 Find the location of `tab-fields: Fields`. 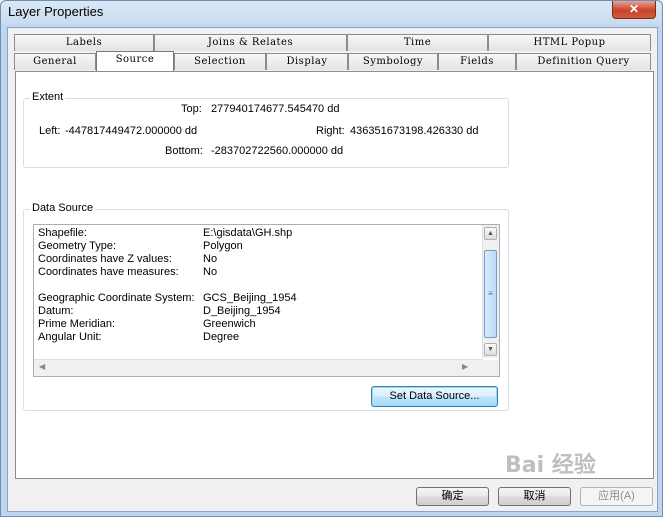

tab-fields: Fields is located at coordinates (477, 61).